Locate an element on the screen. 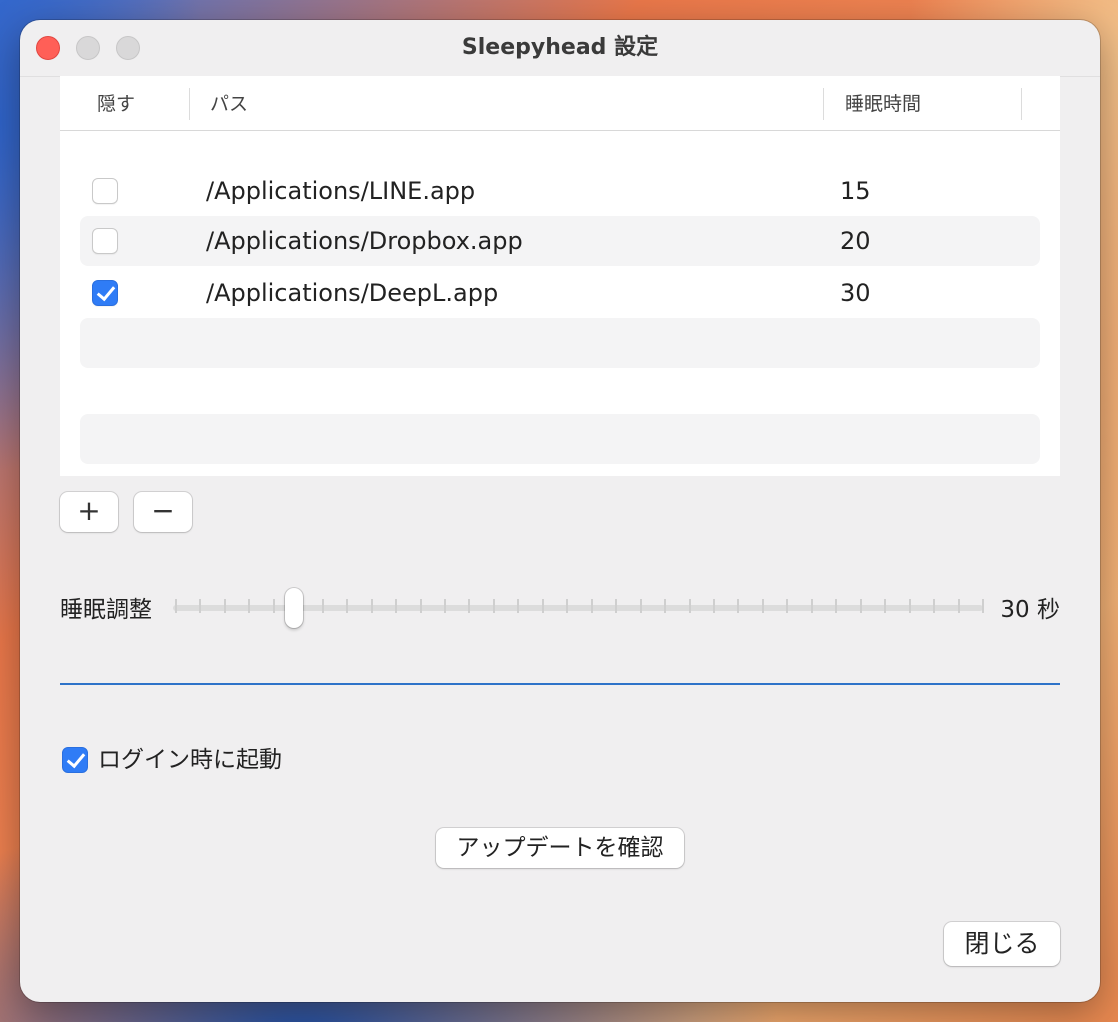 The height and width of the screenshot is (1022, 1118). window-title: Sleepyhead 設定 is located at coordinates (560, 47).